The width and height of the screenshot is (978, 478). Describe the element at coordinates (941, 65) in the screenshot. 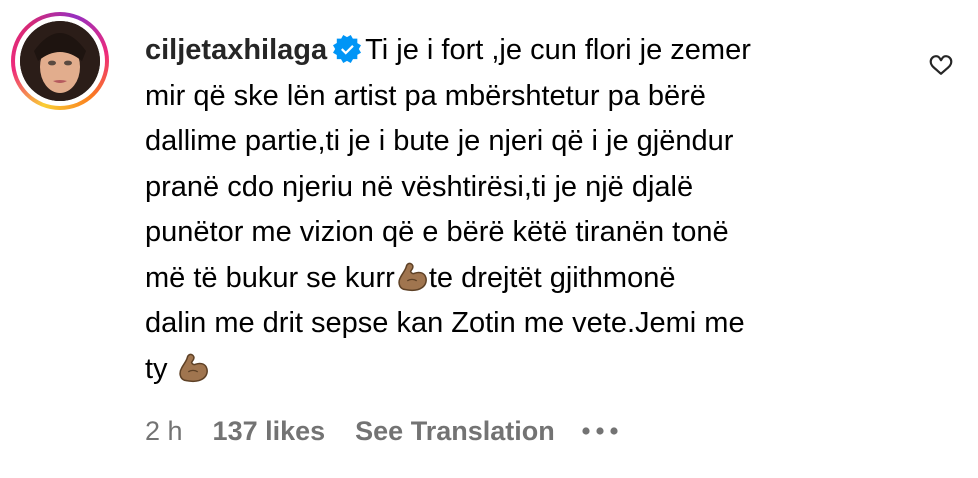

I see `heart-outline-icon` at that location.